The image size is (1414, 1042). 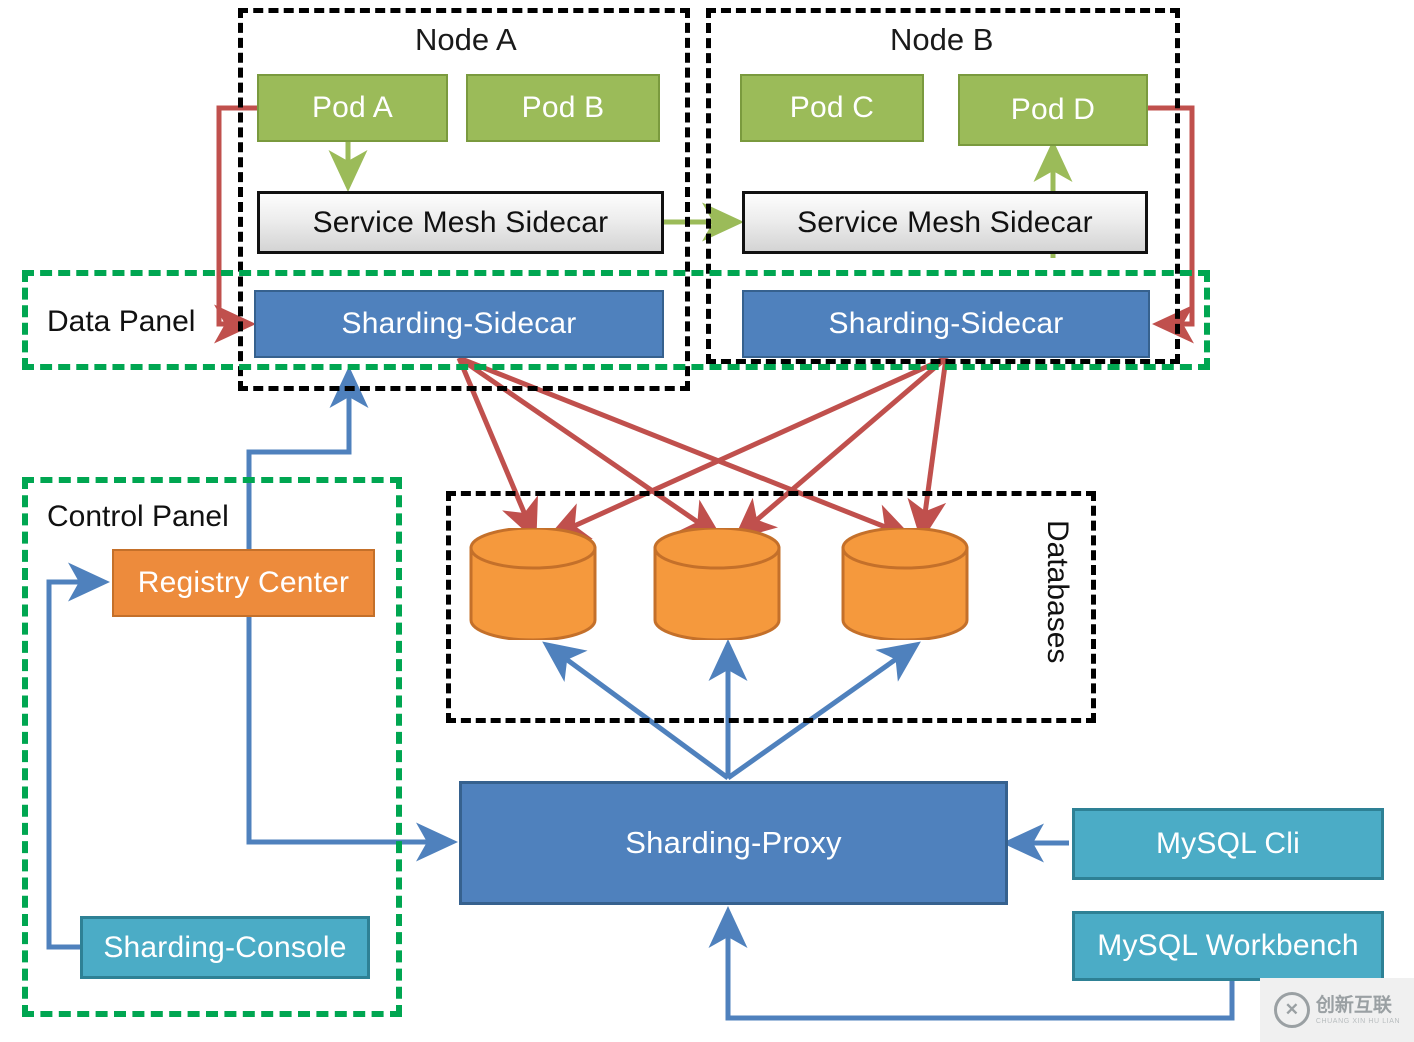 I want to click on database-cylinders, so click(x=735, y=584).